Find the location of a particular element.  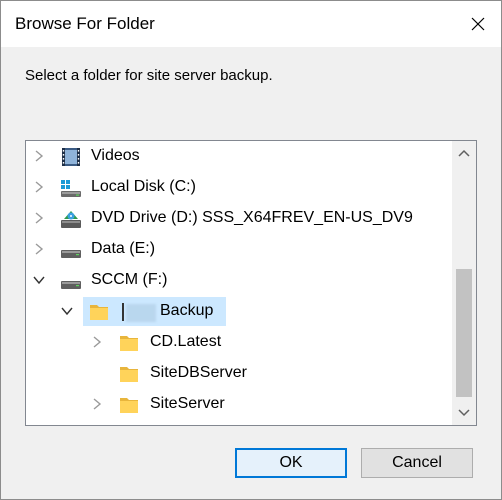

tree-item-sitedbserver: SiteDBServer is located at coordinates (238, 373).